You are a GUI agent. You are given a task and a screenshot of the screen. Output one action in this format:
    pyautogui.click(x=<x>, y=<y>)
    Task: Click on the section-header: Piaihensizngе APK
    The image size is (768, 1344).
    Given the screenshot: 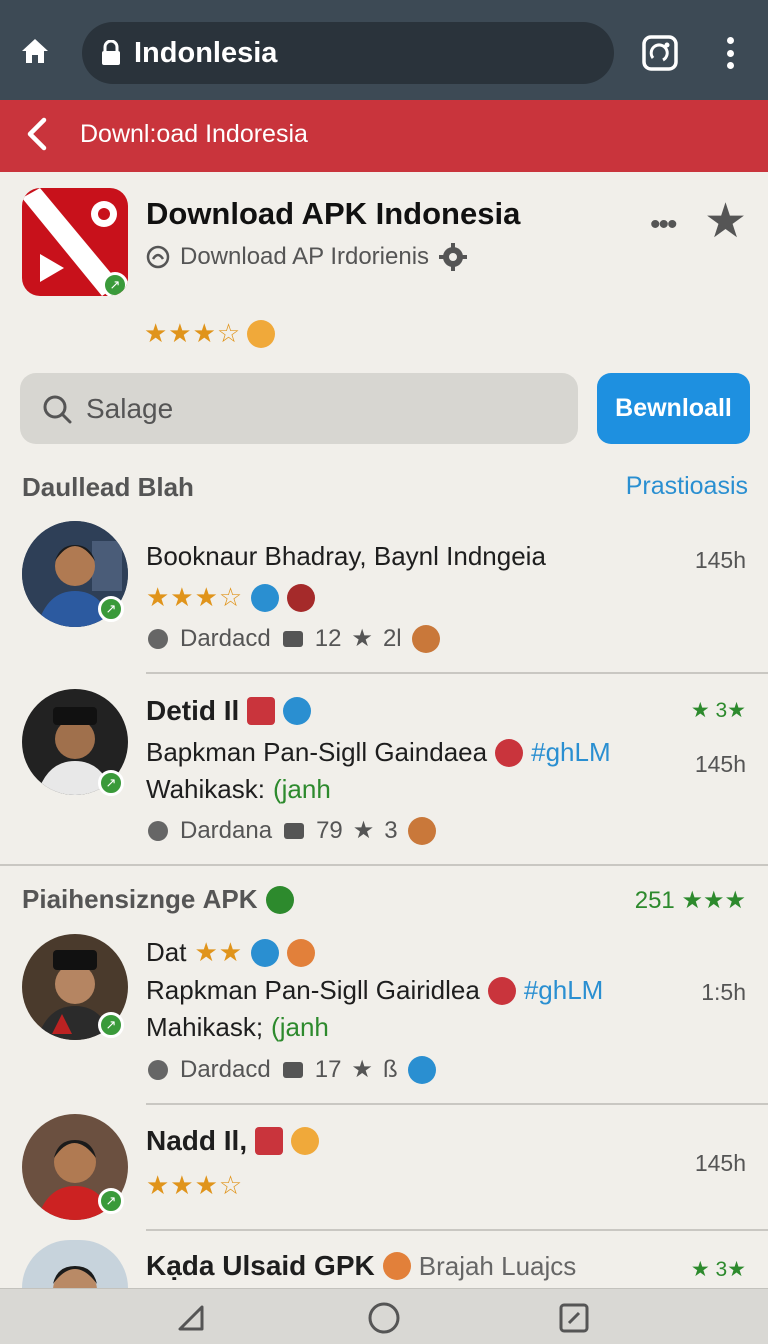 What is the action you would take?
    pyautogui.click(x=158, y=899)
    